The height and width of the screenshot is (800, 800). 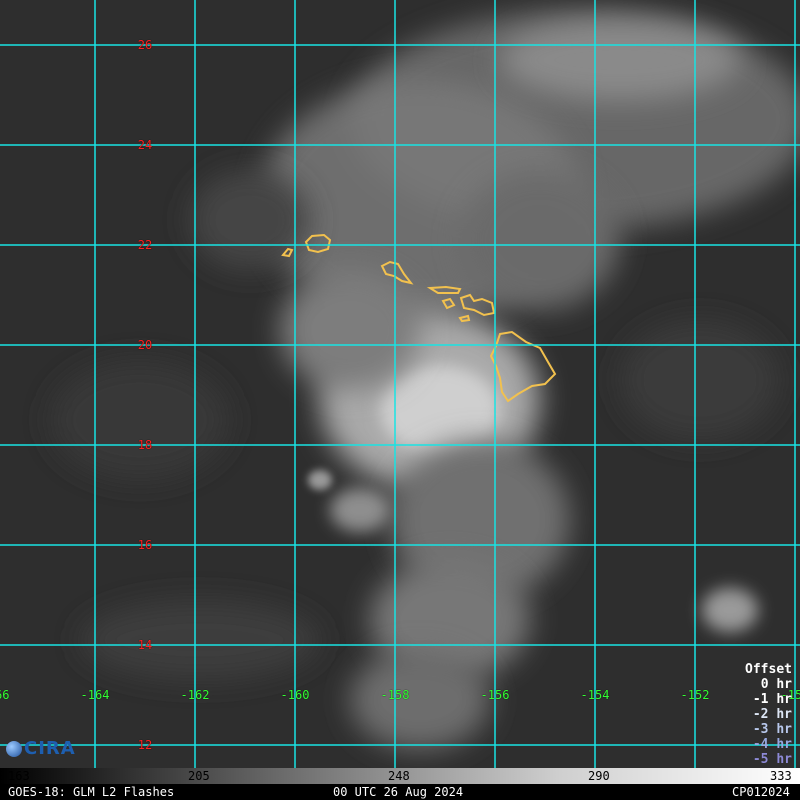 What do you see at coordinates (145, 45) in the screenshot?
I see `latitude-label: 26` at bounding box center [145, 45].